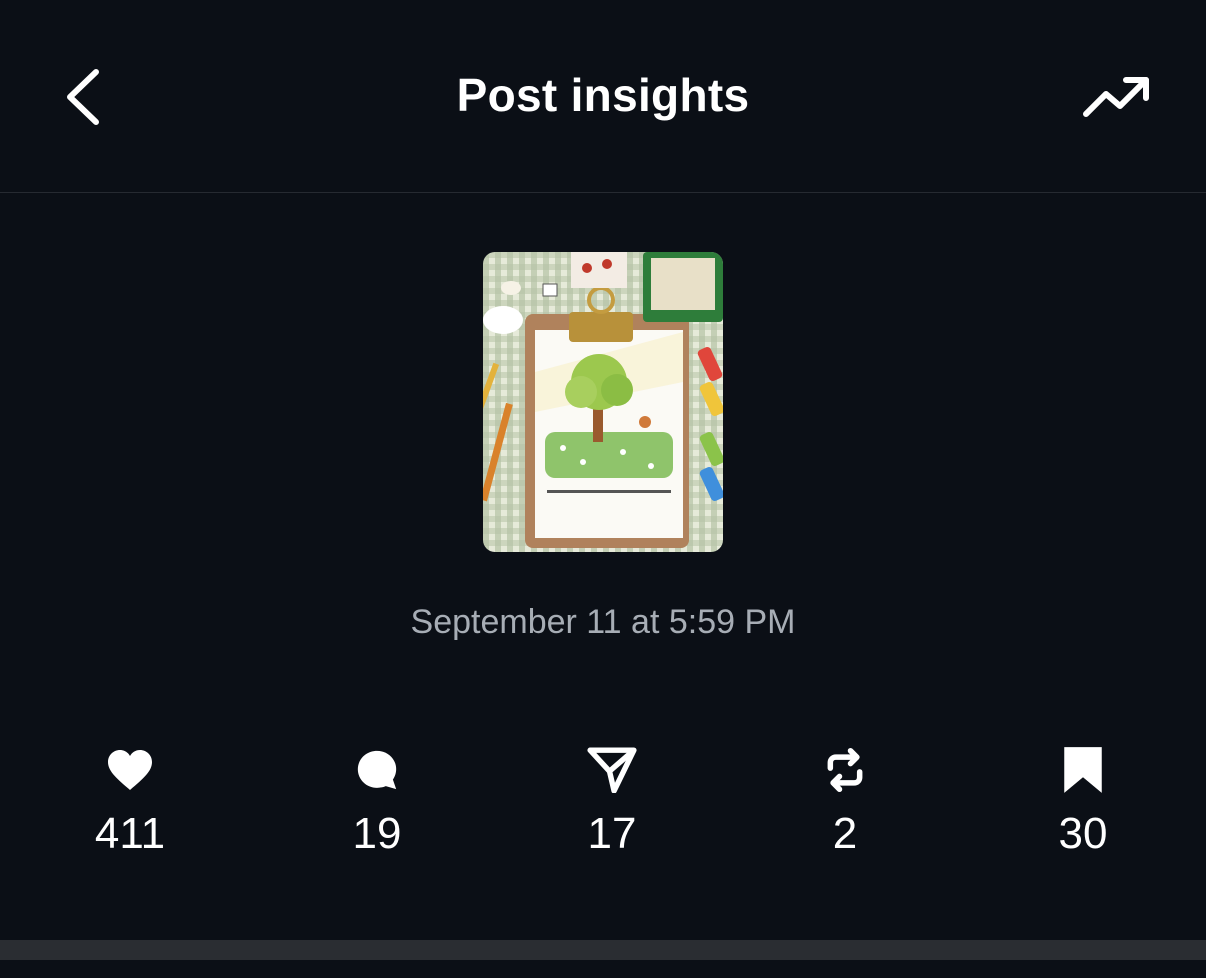  What do you see at coordinates (130, 770) in the screenshot?
I see `heart-icon` at bounding box center [130, 770].